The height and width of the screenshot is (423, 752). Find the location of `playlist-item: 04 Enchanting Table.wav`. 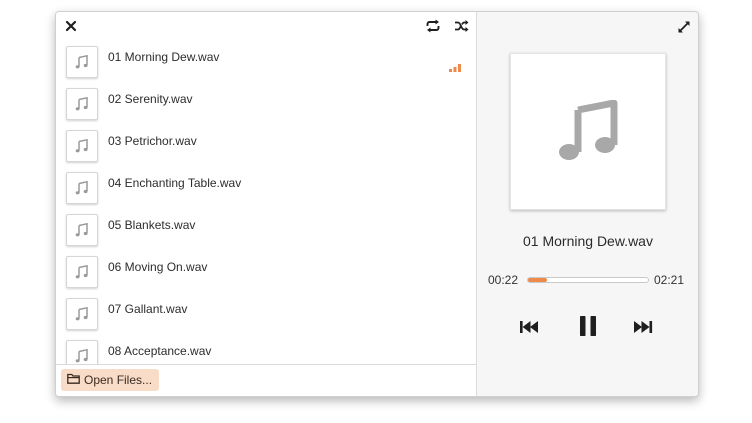

playlist-item: 04 Enchanting Table.wav is located at coordinates (266, 190).